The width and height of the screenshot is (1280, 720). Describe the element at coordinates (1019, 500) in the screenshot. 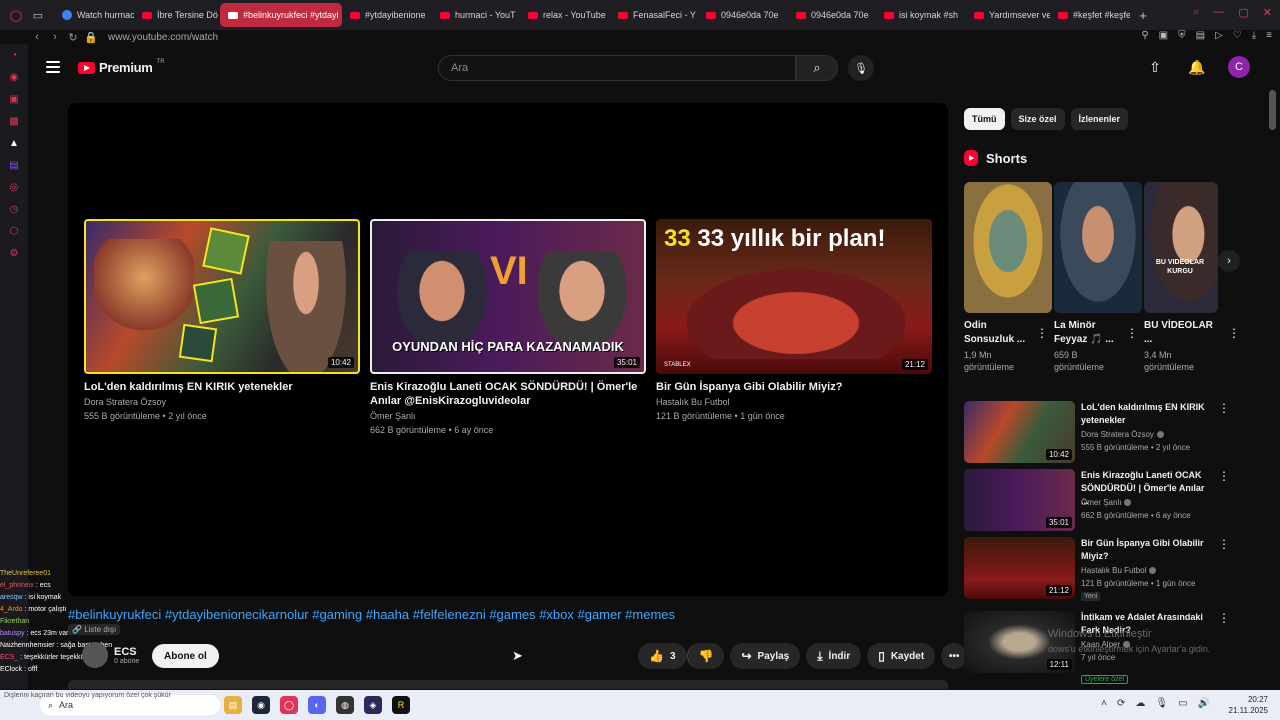

I see `rec-thumbnail: 35:01` at that location.